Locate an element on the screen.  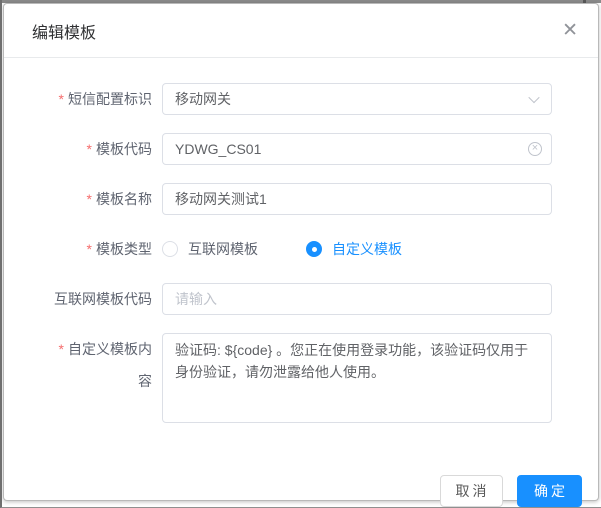
form-row-template-code: *模板代码 × is located at coordinates (301, 149).